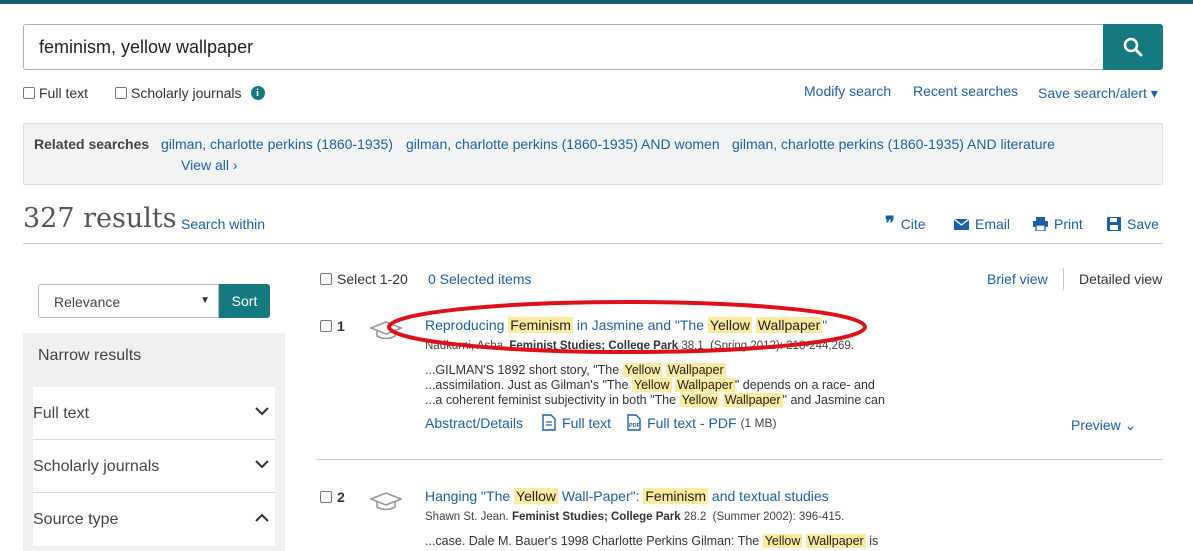  I want to click on email-label: Email, so click(993, 224).